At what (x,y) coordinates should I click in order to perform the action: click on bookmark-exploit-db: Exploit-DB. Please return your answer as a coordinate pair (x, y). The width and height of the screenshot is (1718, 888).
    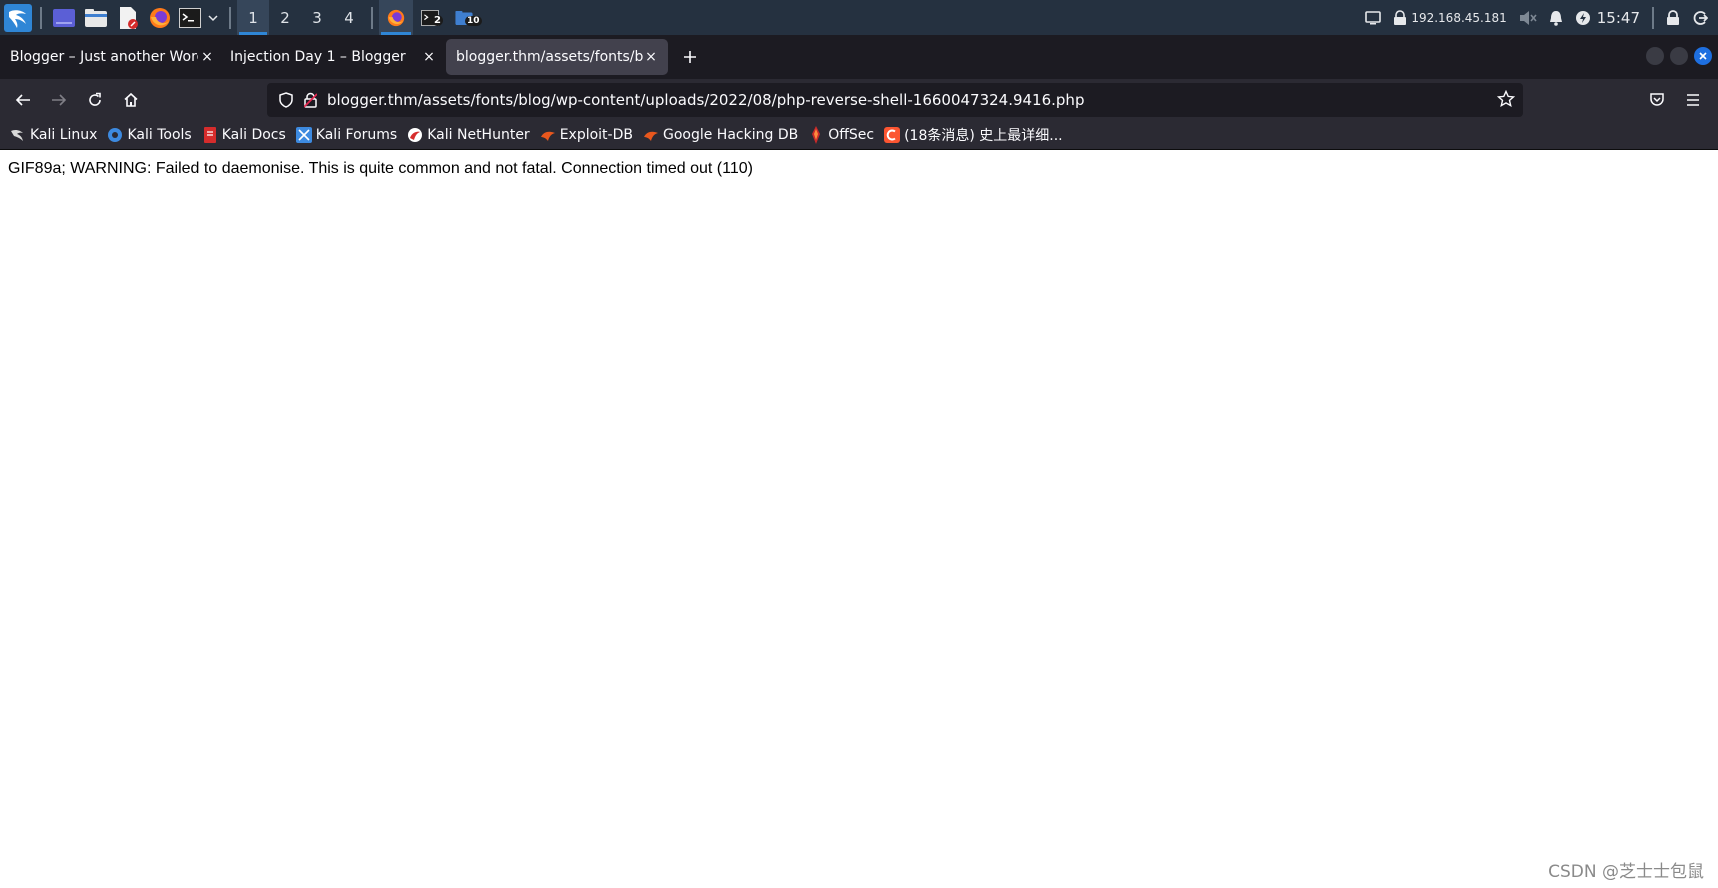
    Looking at the image, I should click on (586, 135).